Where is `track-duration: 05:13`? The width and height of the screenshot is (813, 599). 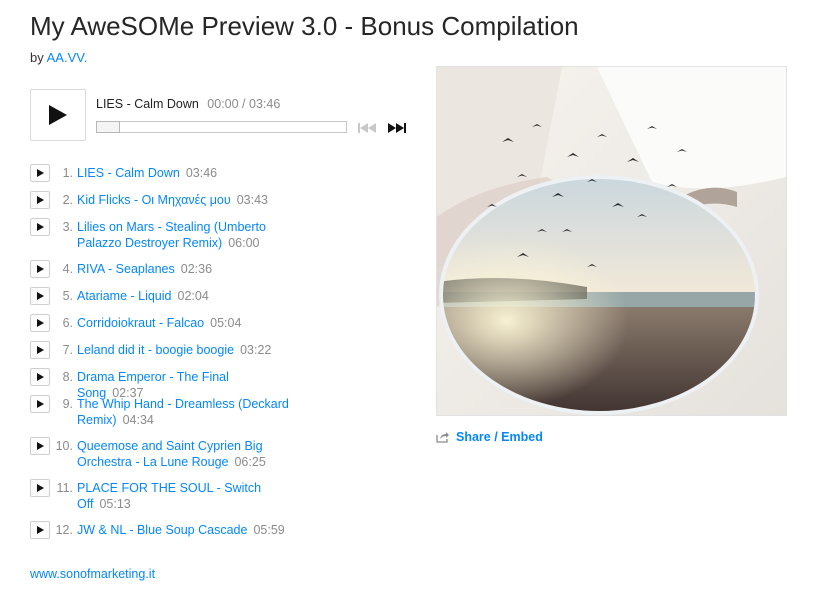
track-duration: 05:13 is located at coordinates (115, 504).